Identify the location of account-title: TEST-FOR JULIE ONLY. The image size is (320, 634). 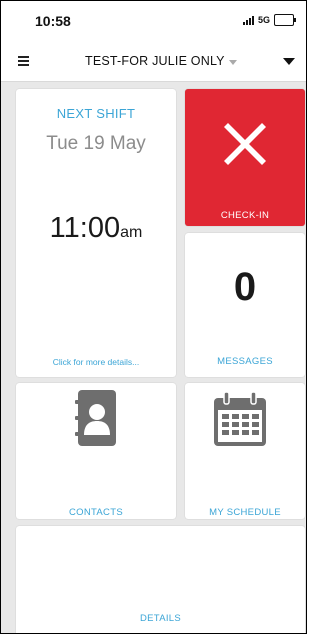
(155, 61).